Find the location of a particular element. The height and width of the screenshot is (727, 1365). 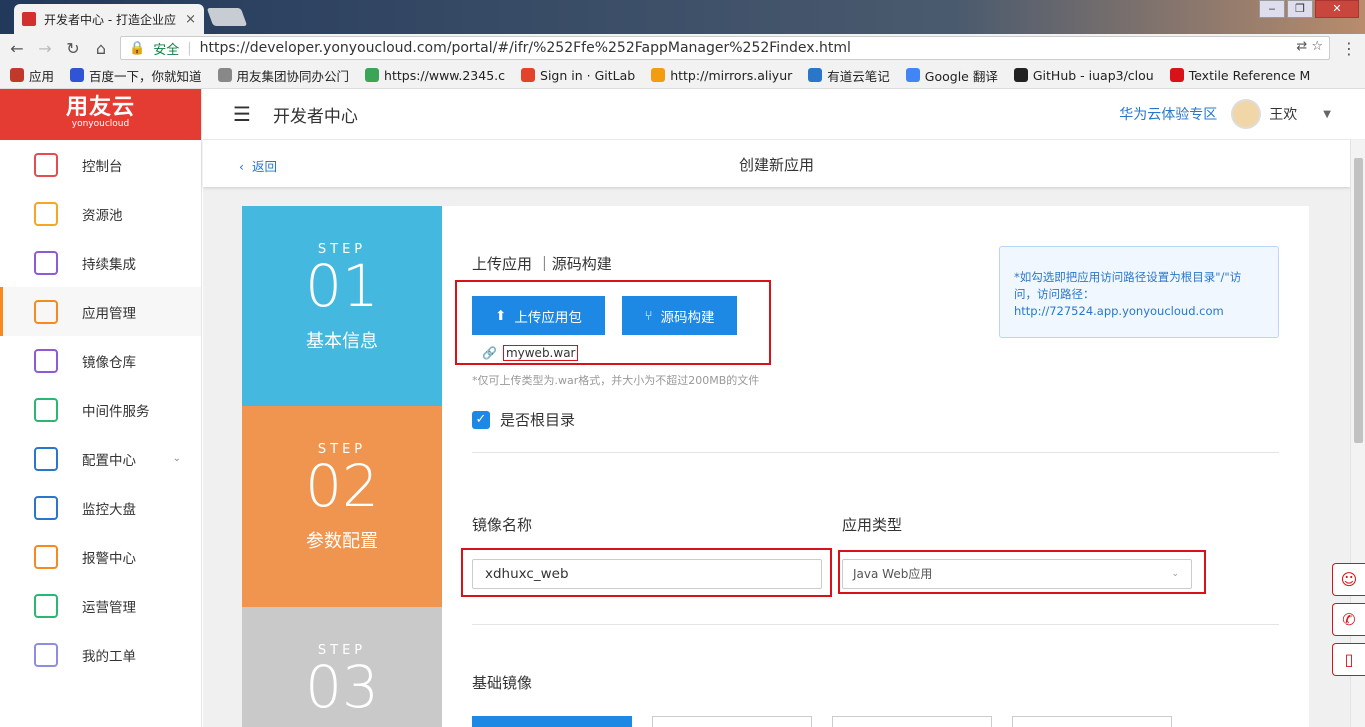

brand-logo: 用友云 yonyoucloud is located at coordinates (100, 114).